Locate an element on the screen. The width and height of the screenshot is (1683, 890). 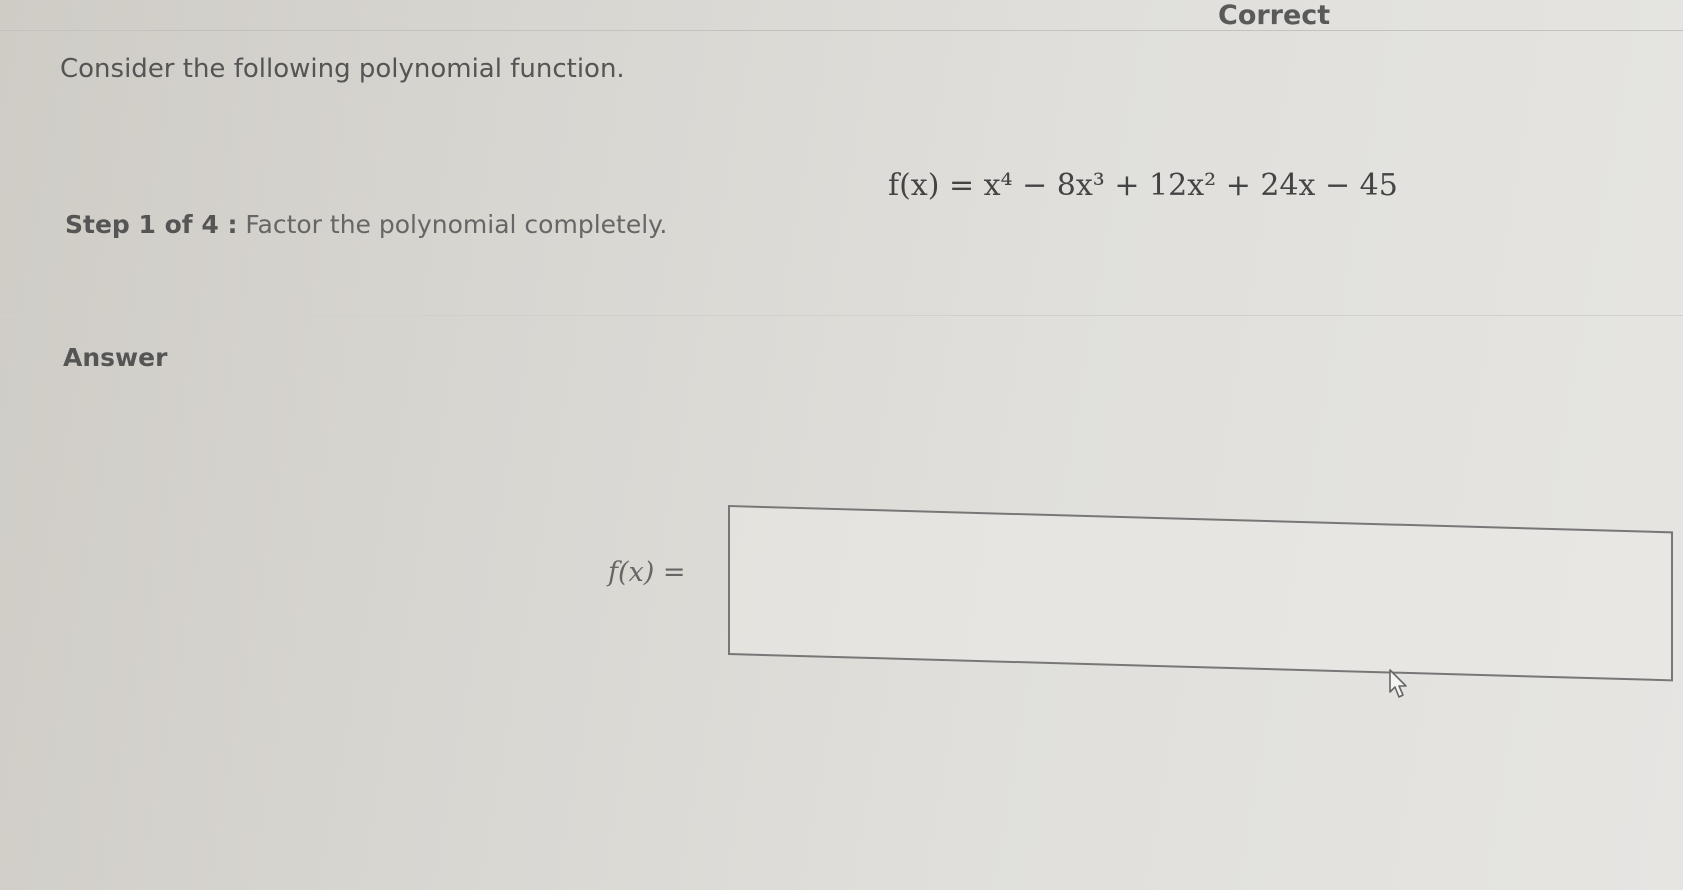
header-divider is located at coordinates (841, 30).